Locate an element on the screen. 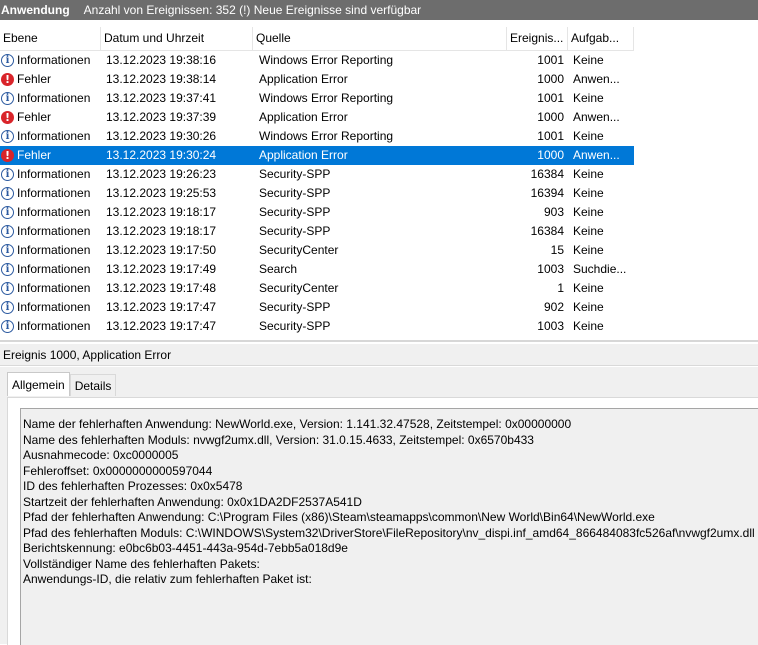  cell-datetime: 13.12.2023 19:30:26 is located at coordinates (161, 136).